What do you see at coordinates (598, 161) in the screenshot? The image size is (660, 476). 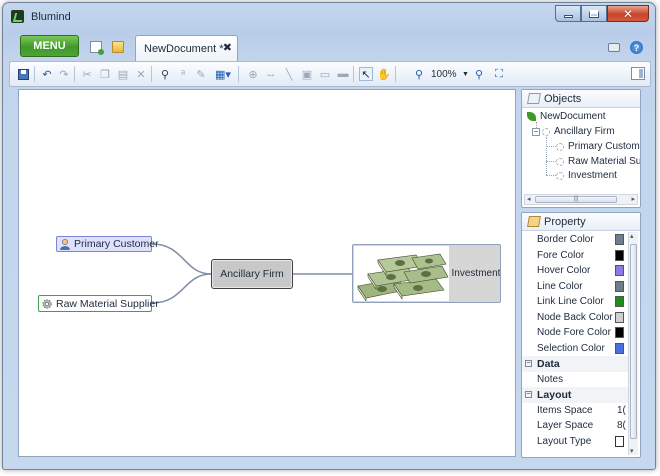 I see `tree-item-child: Raw Material Su` at bounding box center [598, 161].